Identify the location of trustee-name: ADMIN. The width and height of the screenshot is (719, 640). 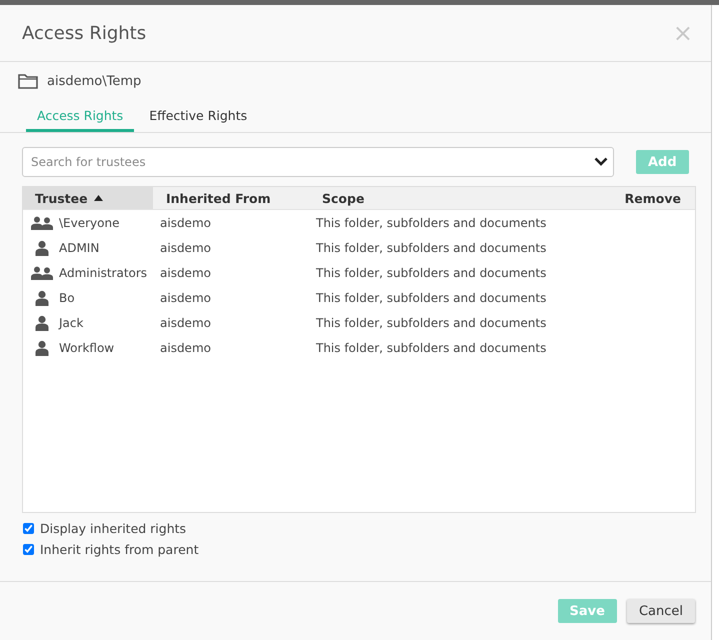
(79, 247).